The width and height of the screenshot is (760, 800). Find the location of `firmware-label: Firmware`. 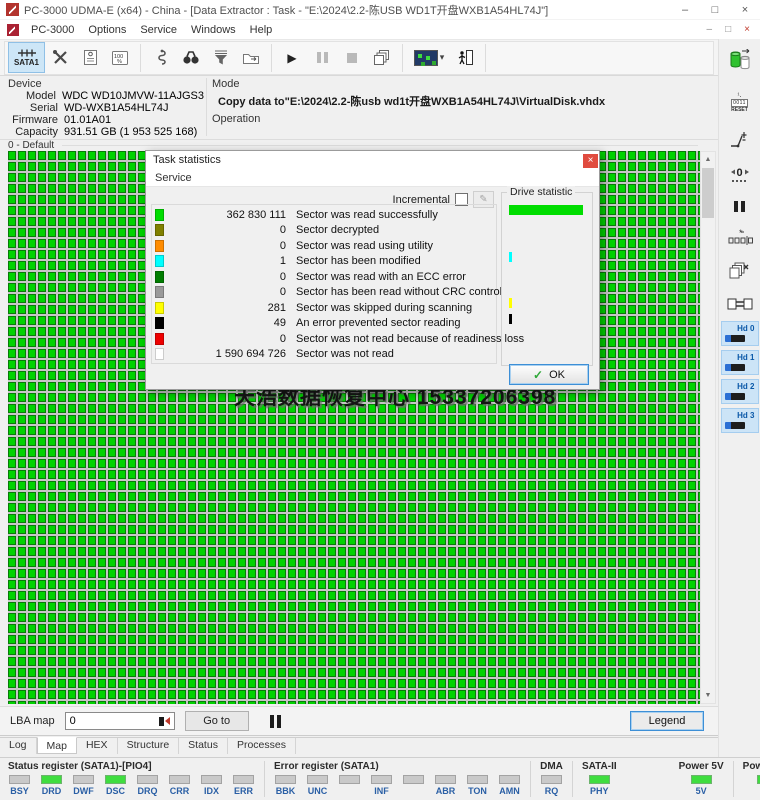

firmware-label: Firmware is located at coordinates (35, 120).